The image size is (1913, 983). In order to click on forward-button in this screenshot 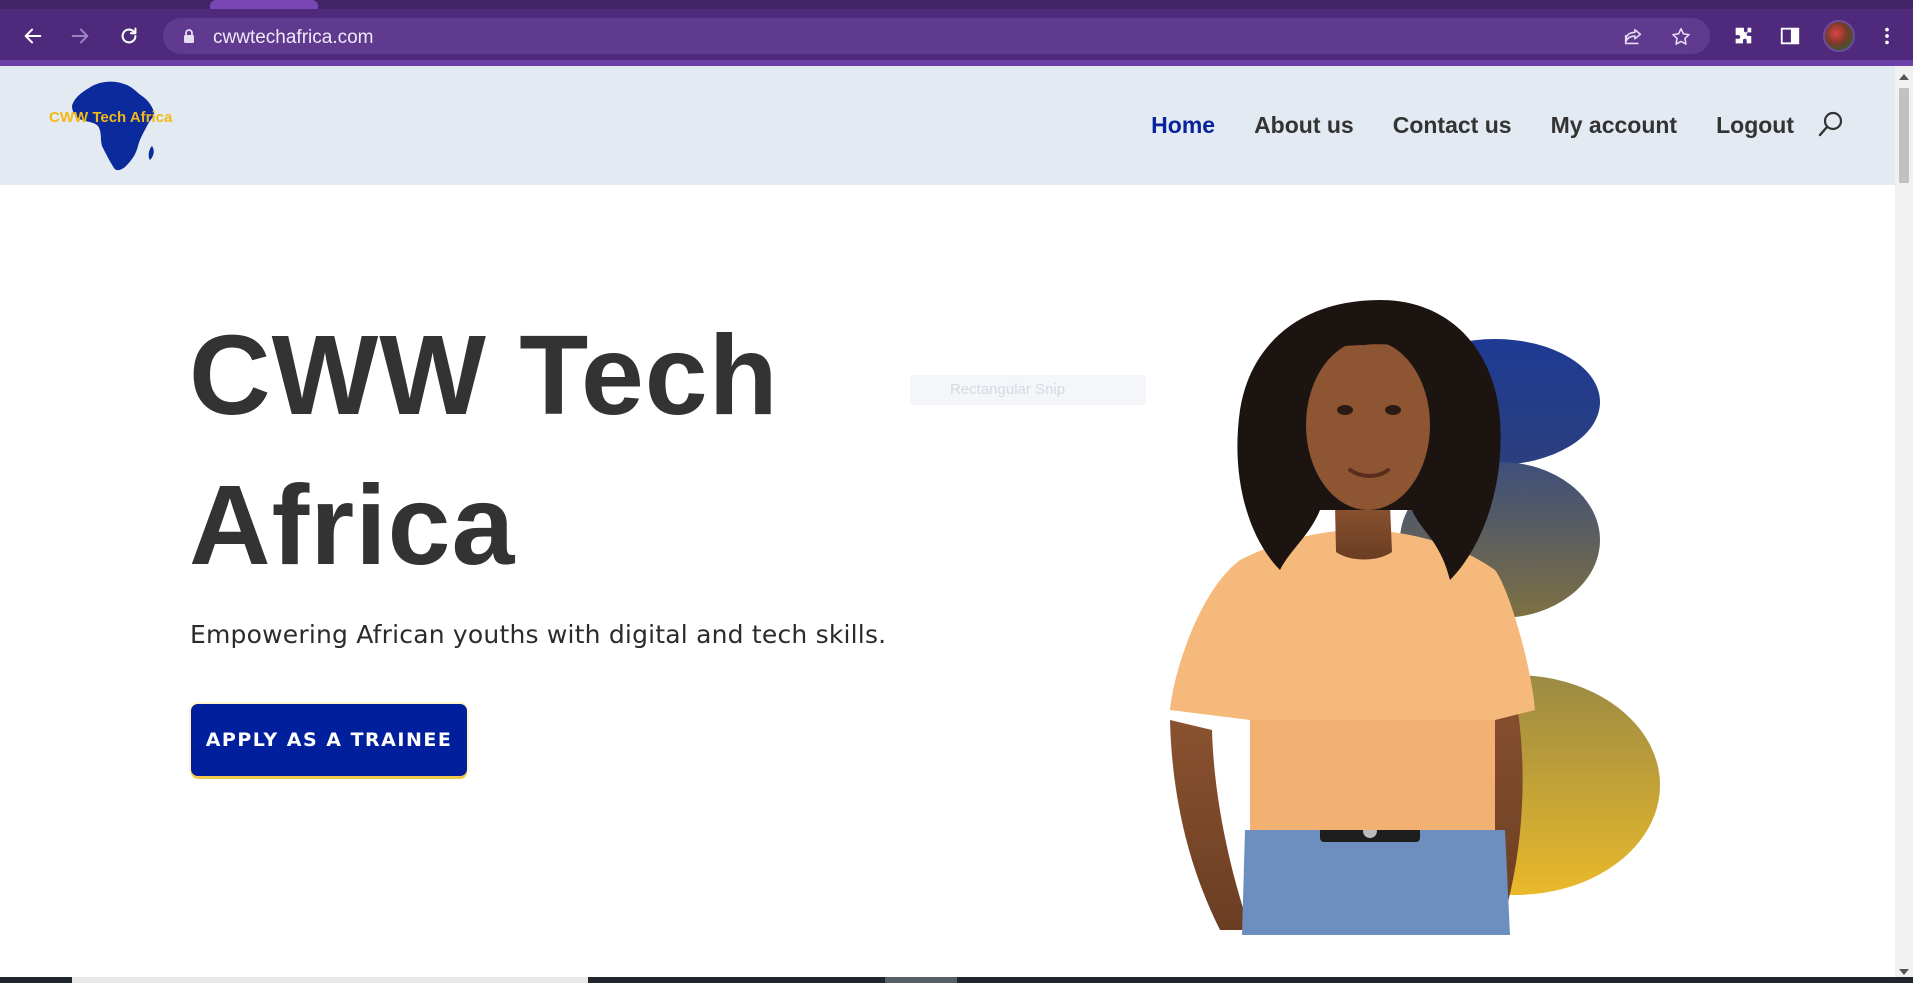, I will do `click(80, 36)`.